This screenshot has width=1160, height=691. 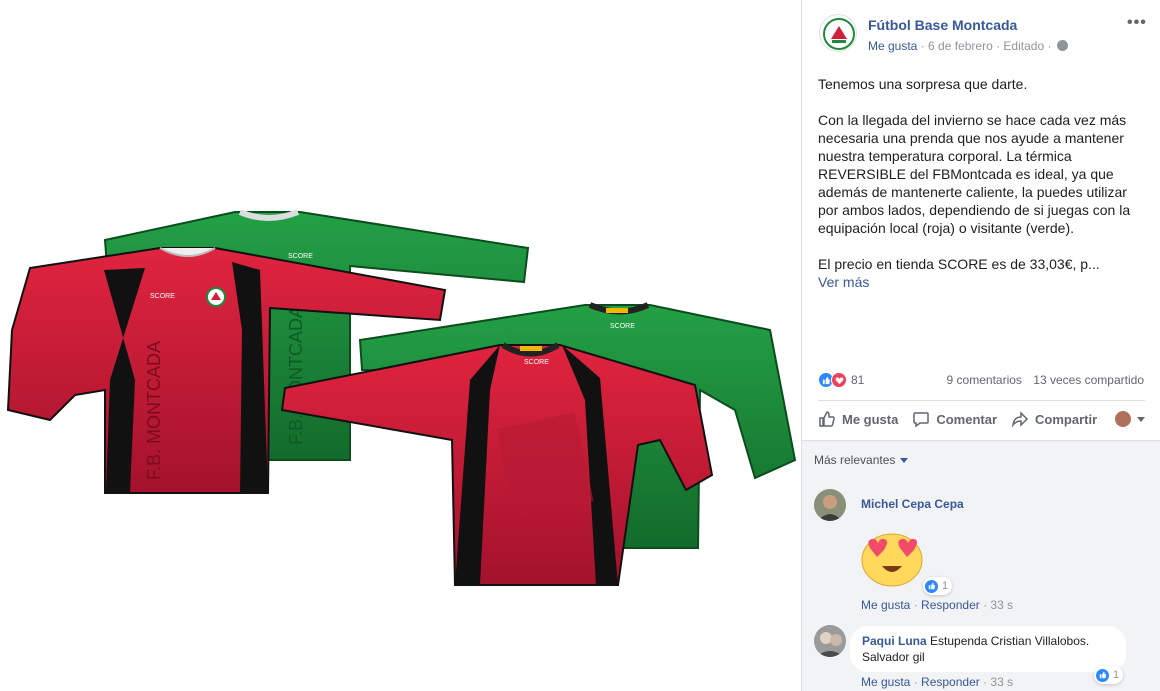 What do you see at coordinates (1123, 419) in the screenshot?
I see `viewer-avatar` at bounding box center [1123, 419].